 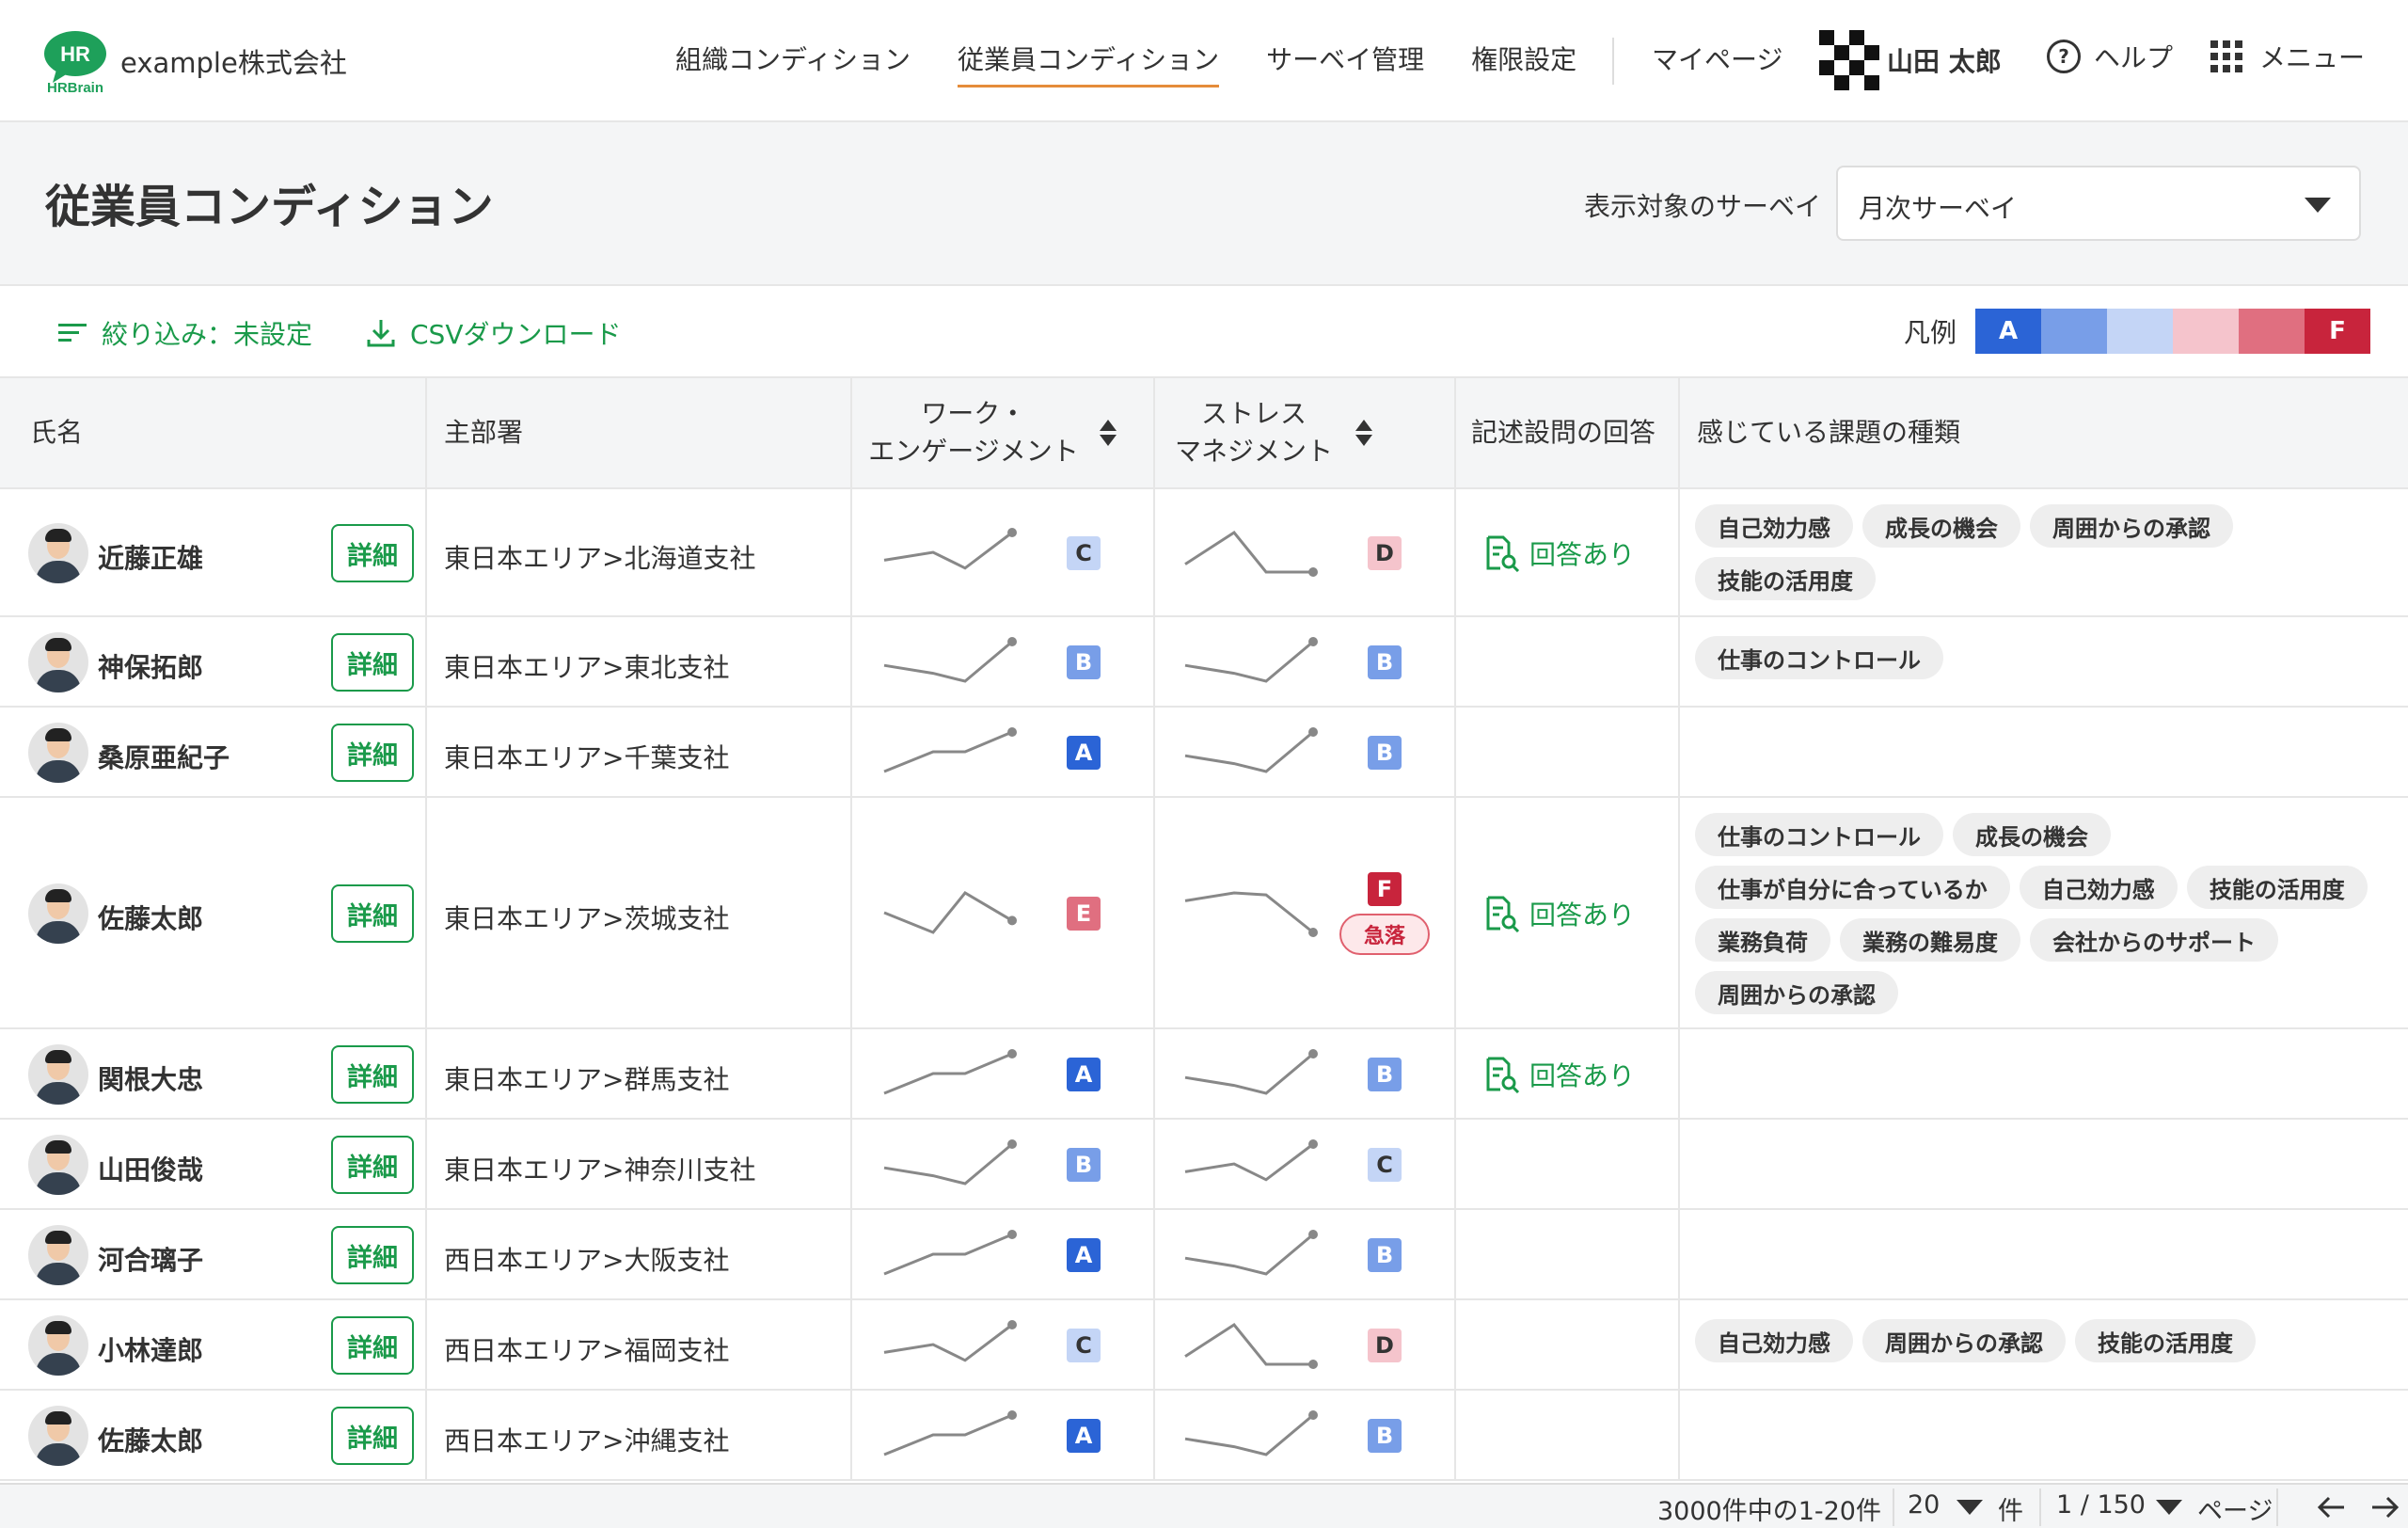 I want to click on header-free: 記述設問の回答, so click(x=1564, y=432).